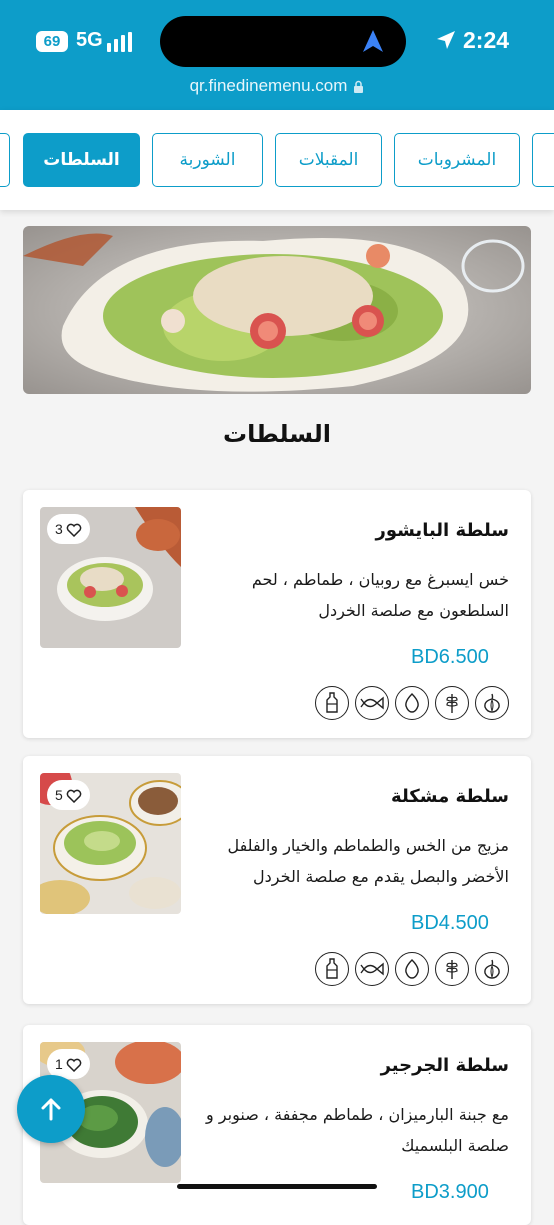  Describe the element at coordinates (207, 160) in the screenshot. I see `tab-soup: الشوربة` at that location.